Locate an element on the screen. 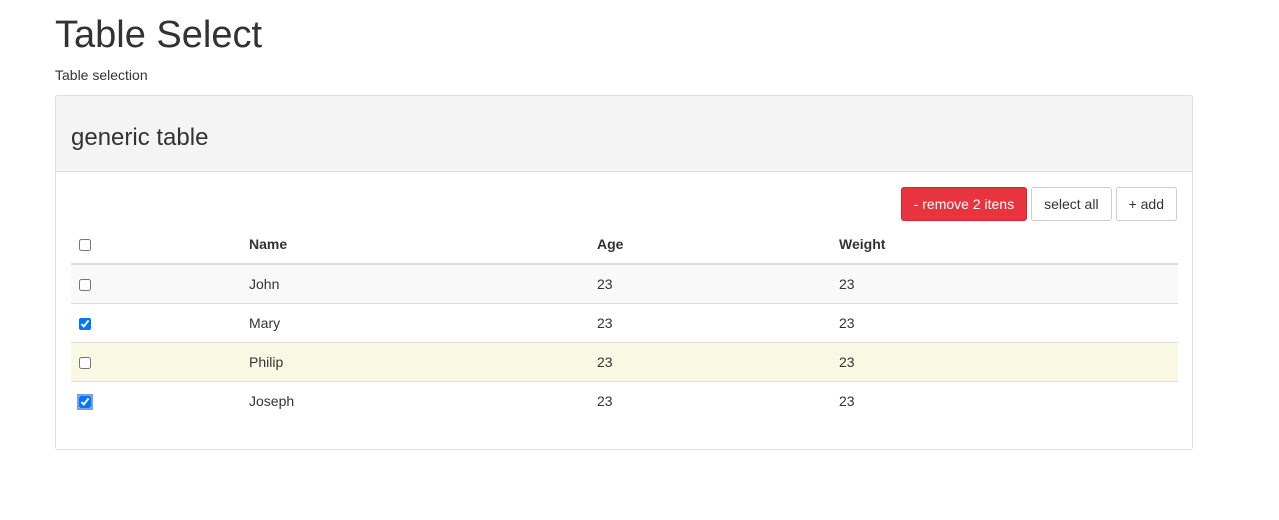 The height and width of the screenshot is (520, 1279). table-row: Mary 23 23 is located at coordinates (624, 323).